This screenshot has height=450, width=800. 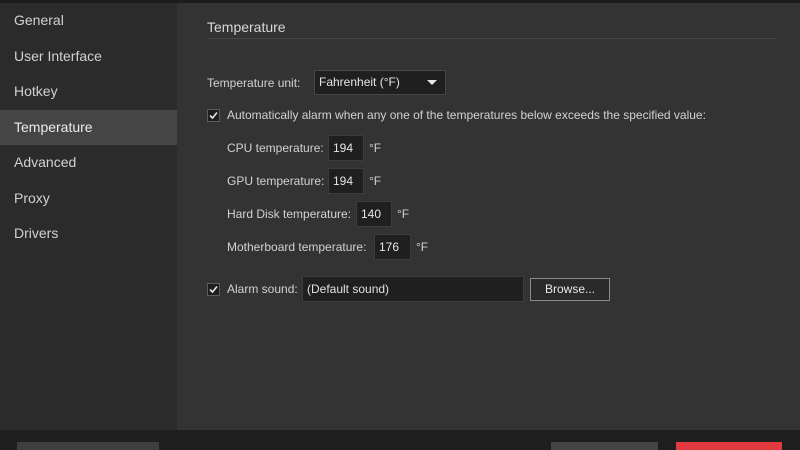 What do you see at coordinates (88, 127) in the screenshot?
I see `sidebar-item-temperature: Temperature` at bounding box center [88, 127].